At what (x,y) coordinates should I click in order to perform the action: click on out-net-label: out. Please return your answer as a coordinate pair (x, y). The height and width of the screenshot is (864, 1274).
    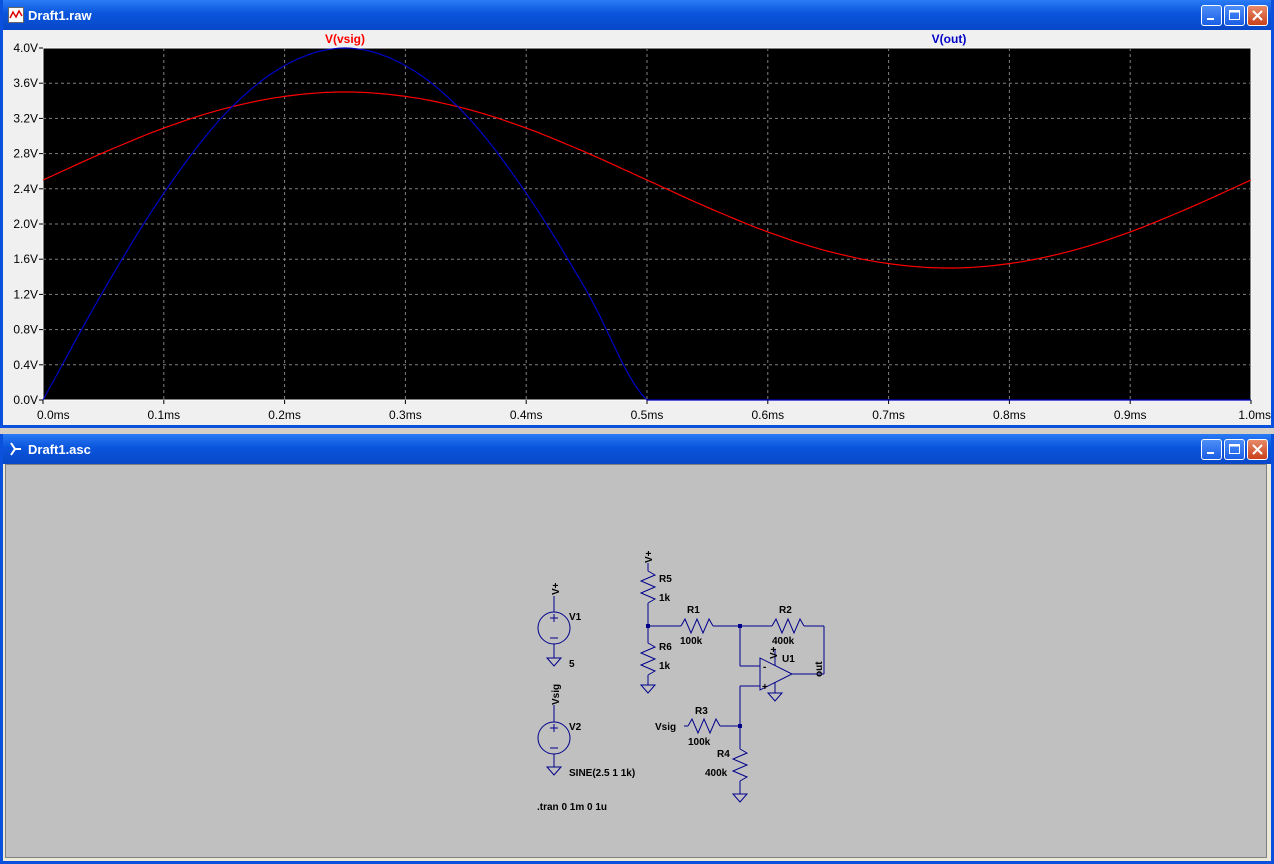
    Looking at the image, I should click on (819, 669).